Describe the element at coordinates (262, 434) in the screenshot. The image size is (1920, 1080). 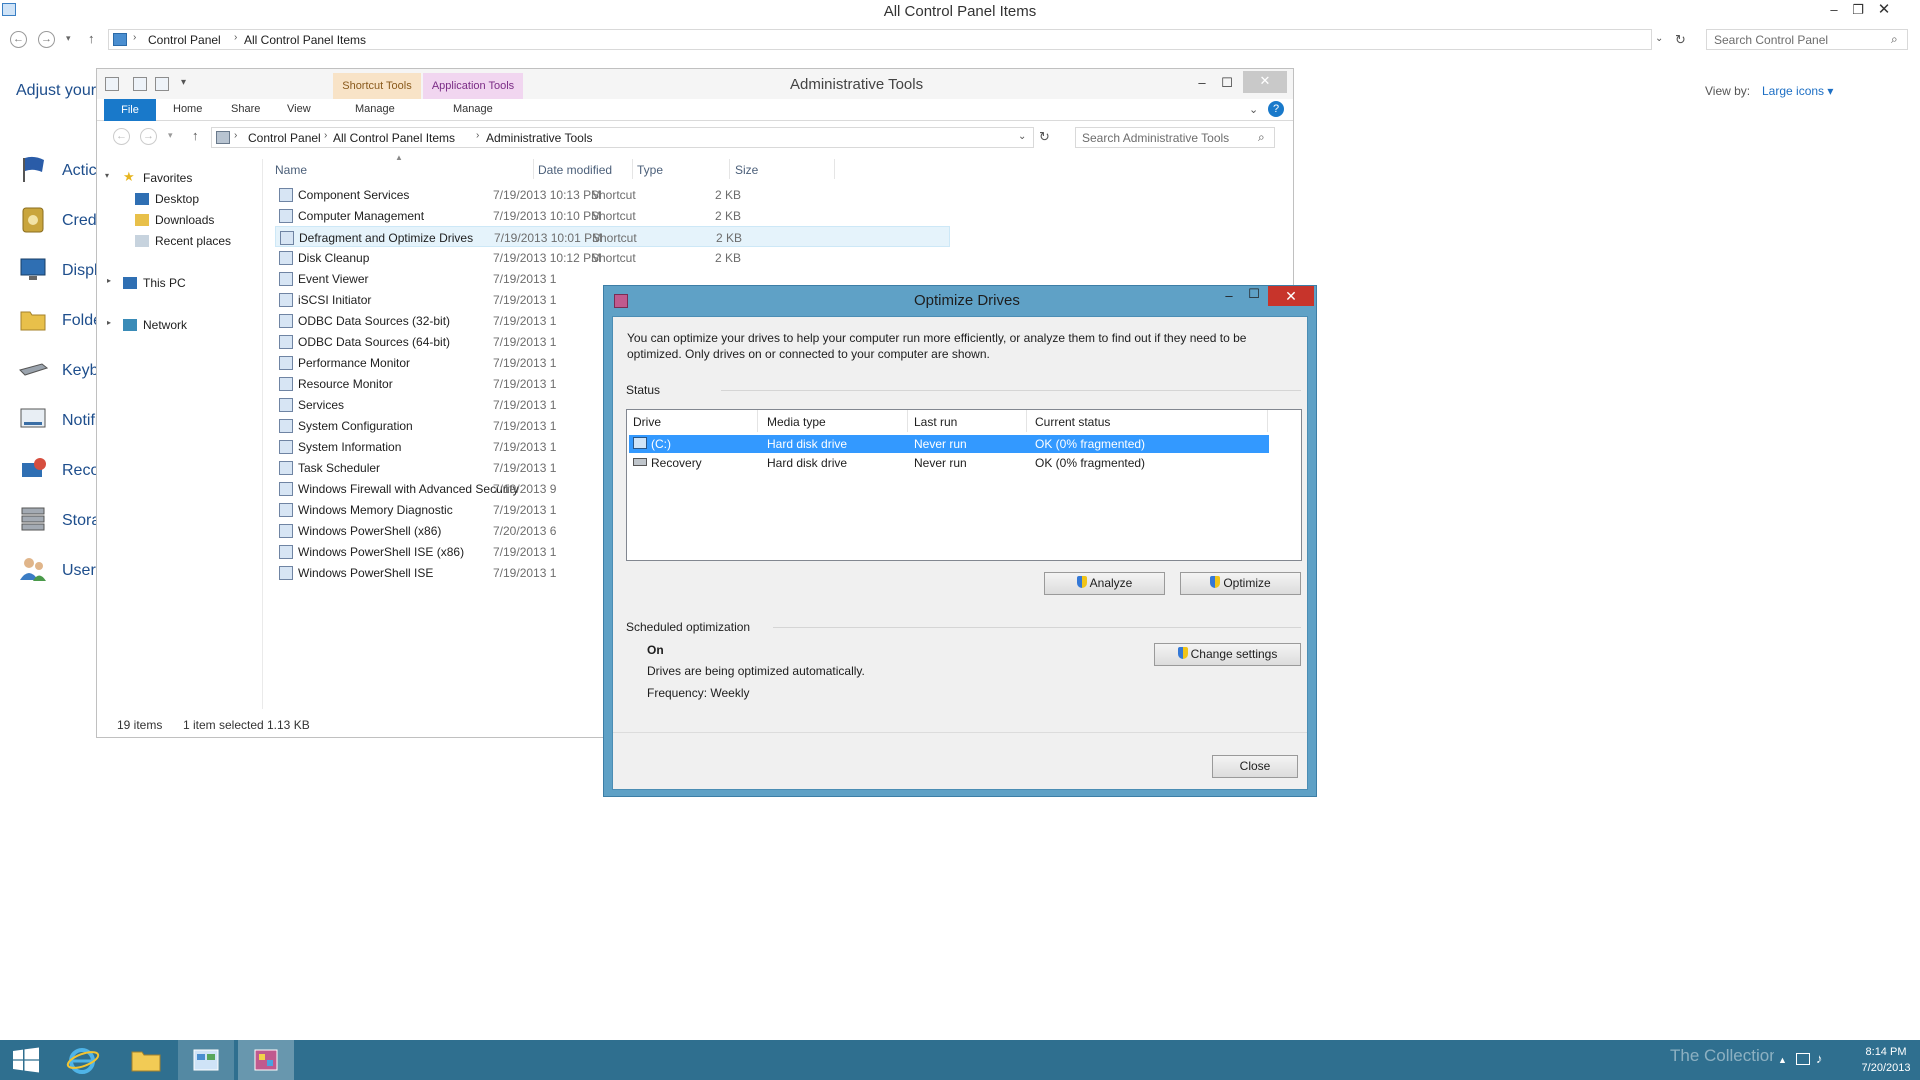
I see `pane-splitter` at that location.